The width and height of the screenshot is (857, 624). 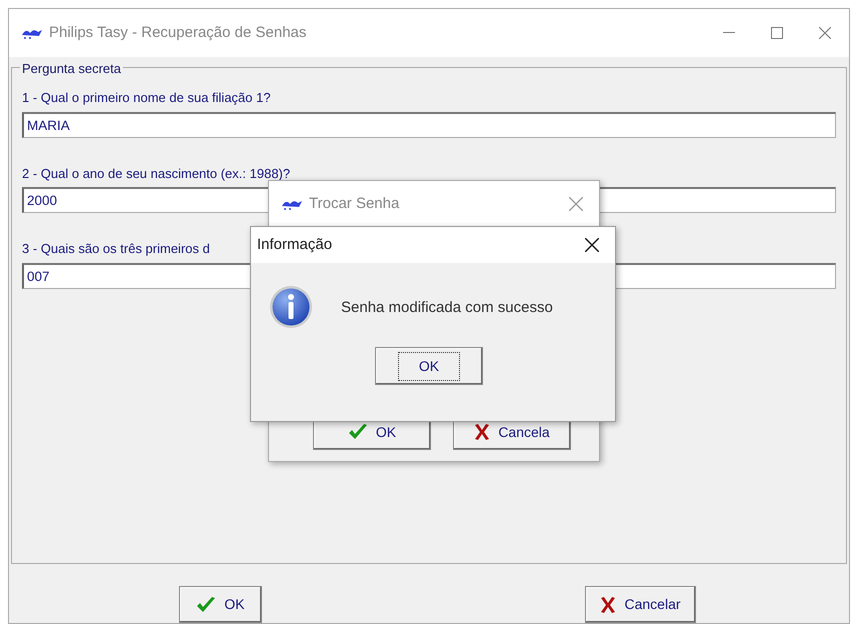 I want to click on question-label: 3 - Quais são os três primeiros d, so click(x=116, y=249).